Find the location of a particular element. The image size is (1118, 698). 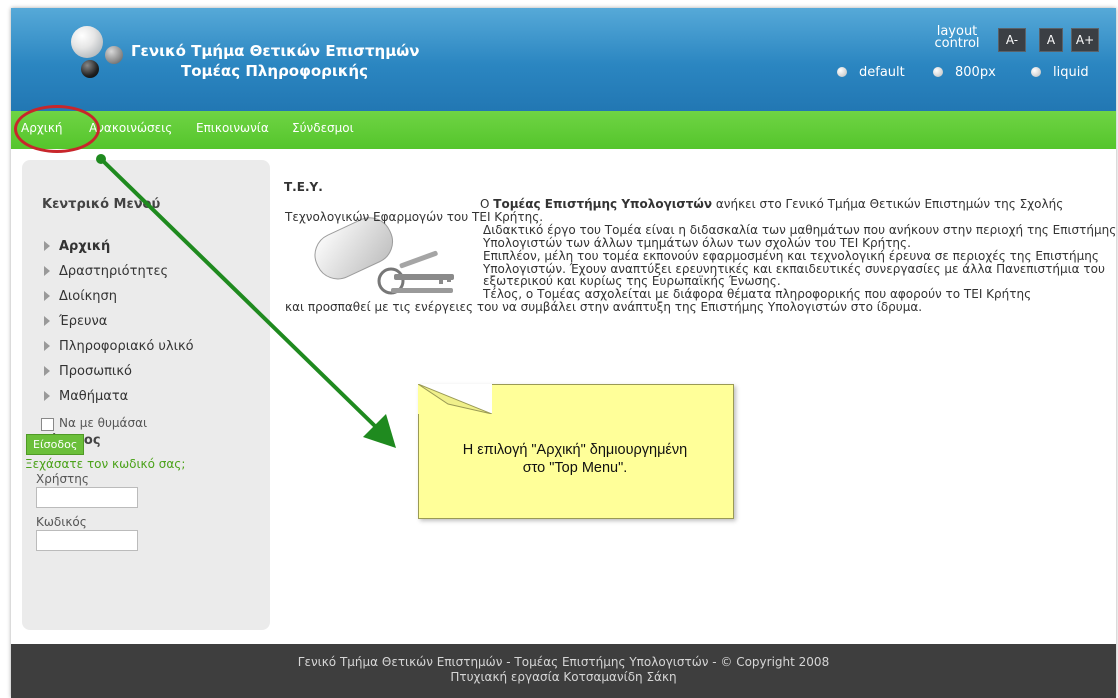

main-menu-title: Κεντρικό Μενού is located at coordinates (101, 204).